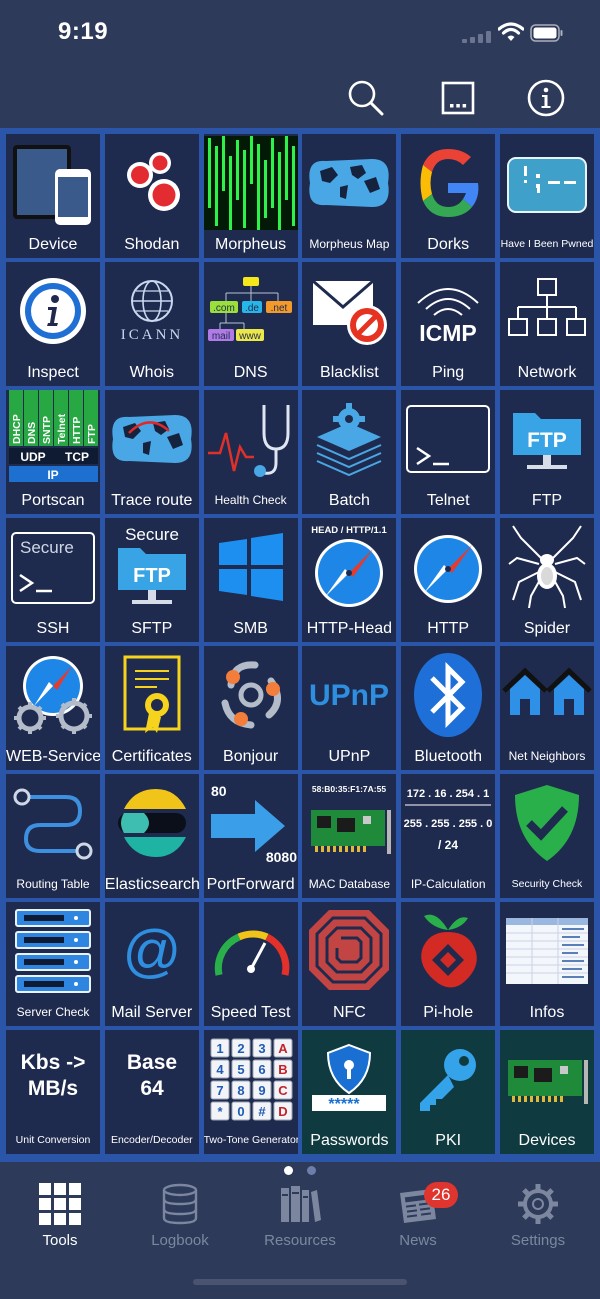  Describe the element at coordinates (53, 436) in the screenshot. I see `portscan-icon: DHCP DNS SNTP Telnet HTTP FTP UDP TCP IP` at that location.